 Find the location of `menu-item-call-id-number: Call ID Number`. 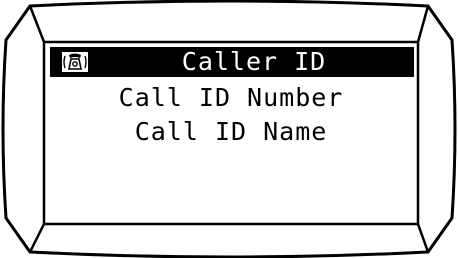

menu-item-call-id-number: Call ID Number is located at coordinates (231, 98).